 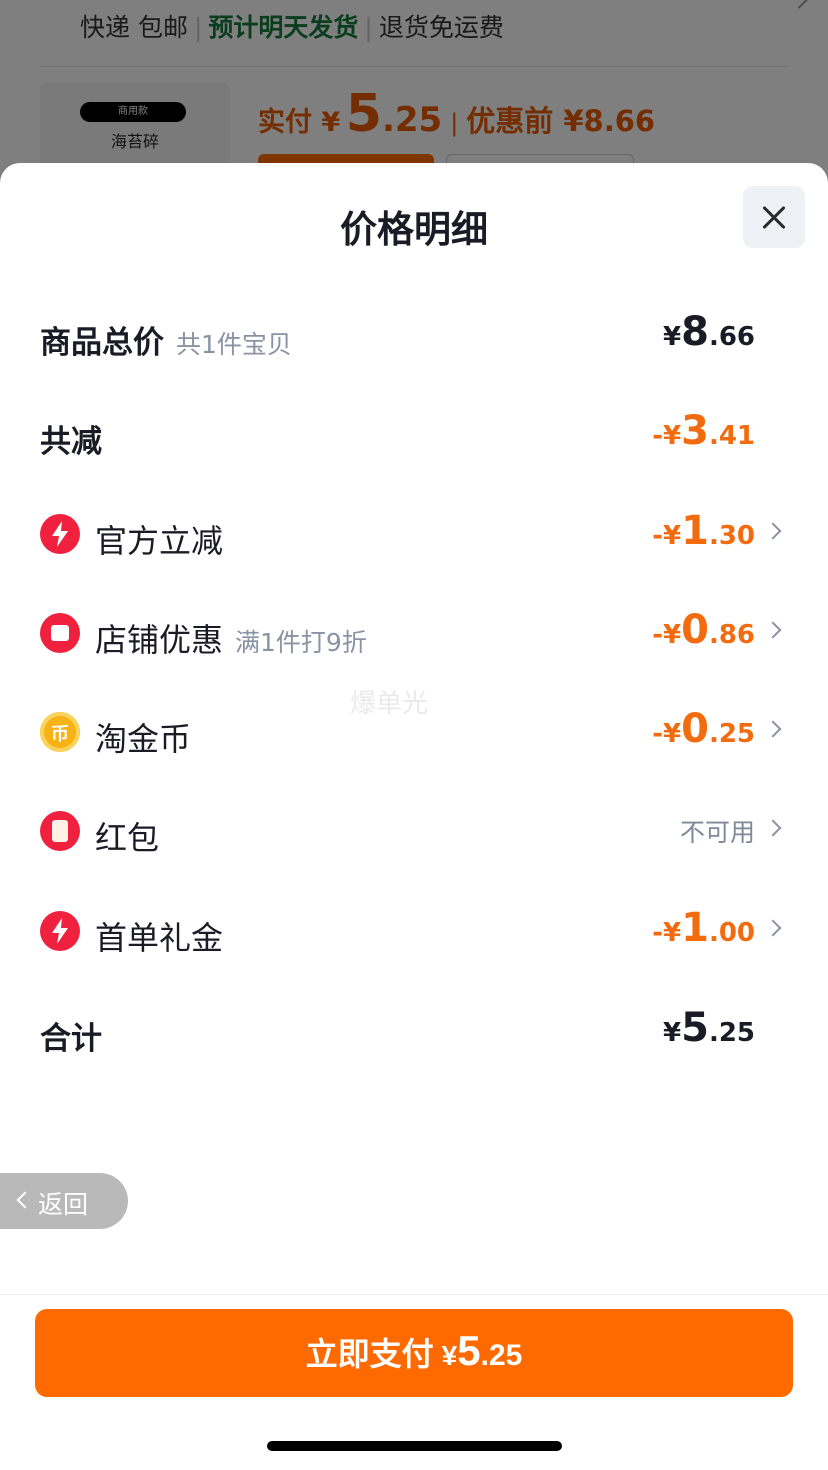 I want to click on pay-button-label: 立即支付, so click(x=369, y=1354).